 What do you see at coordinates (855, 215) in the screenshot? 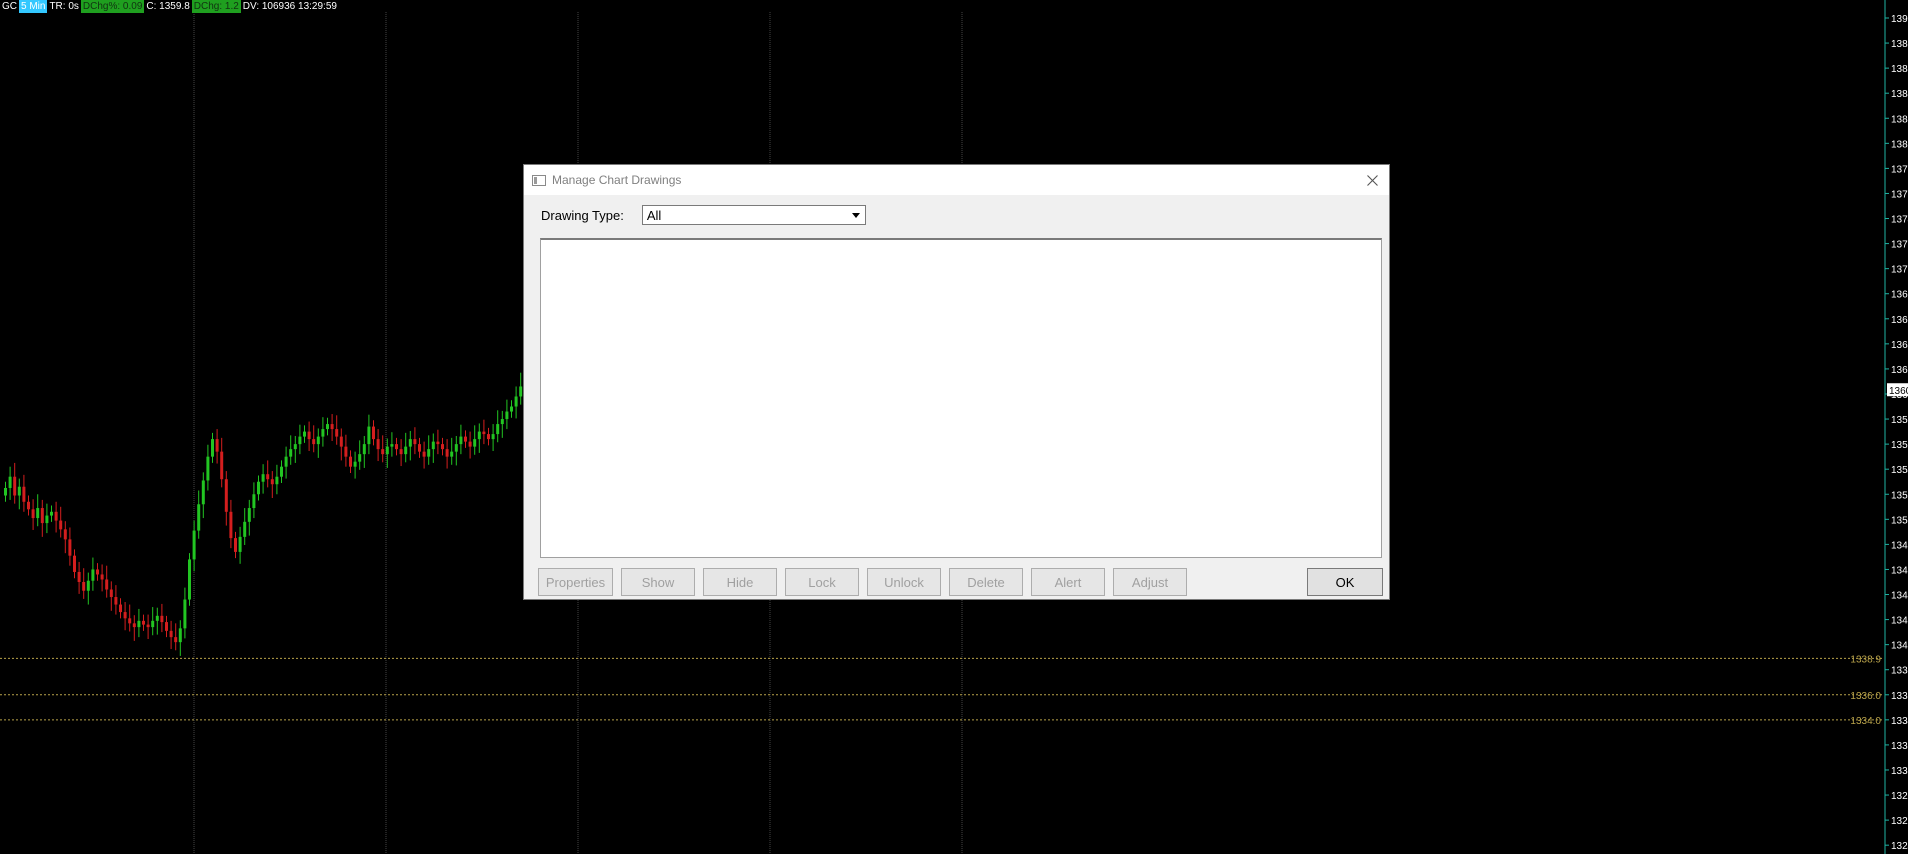
I see `chevron-down-icon` at bounding box center [855, 215].